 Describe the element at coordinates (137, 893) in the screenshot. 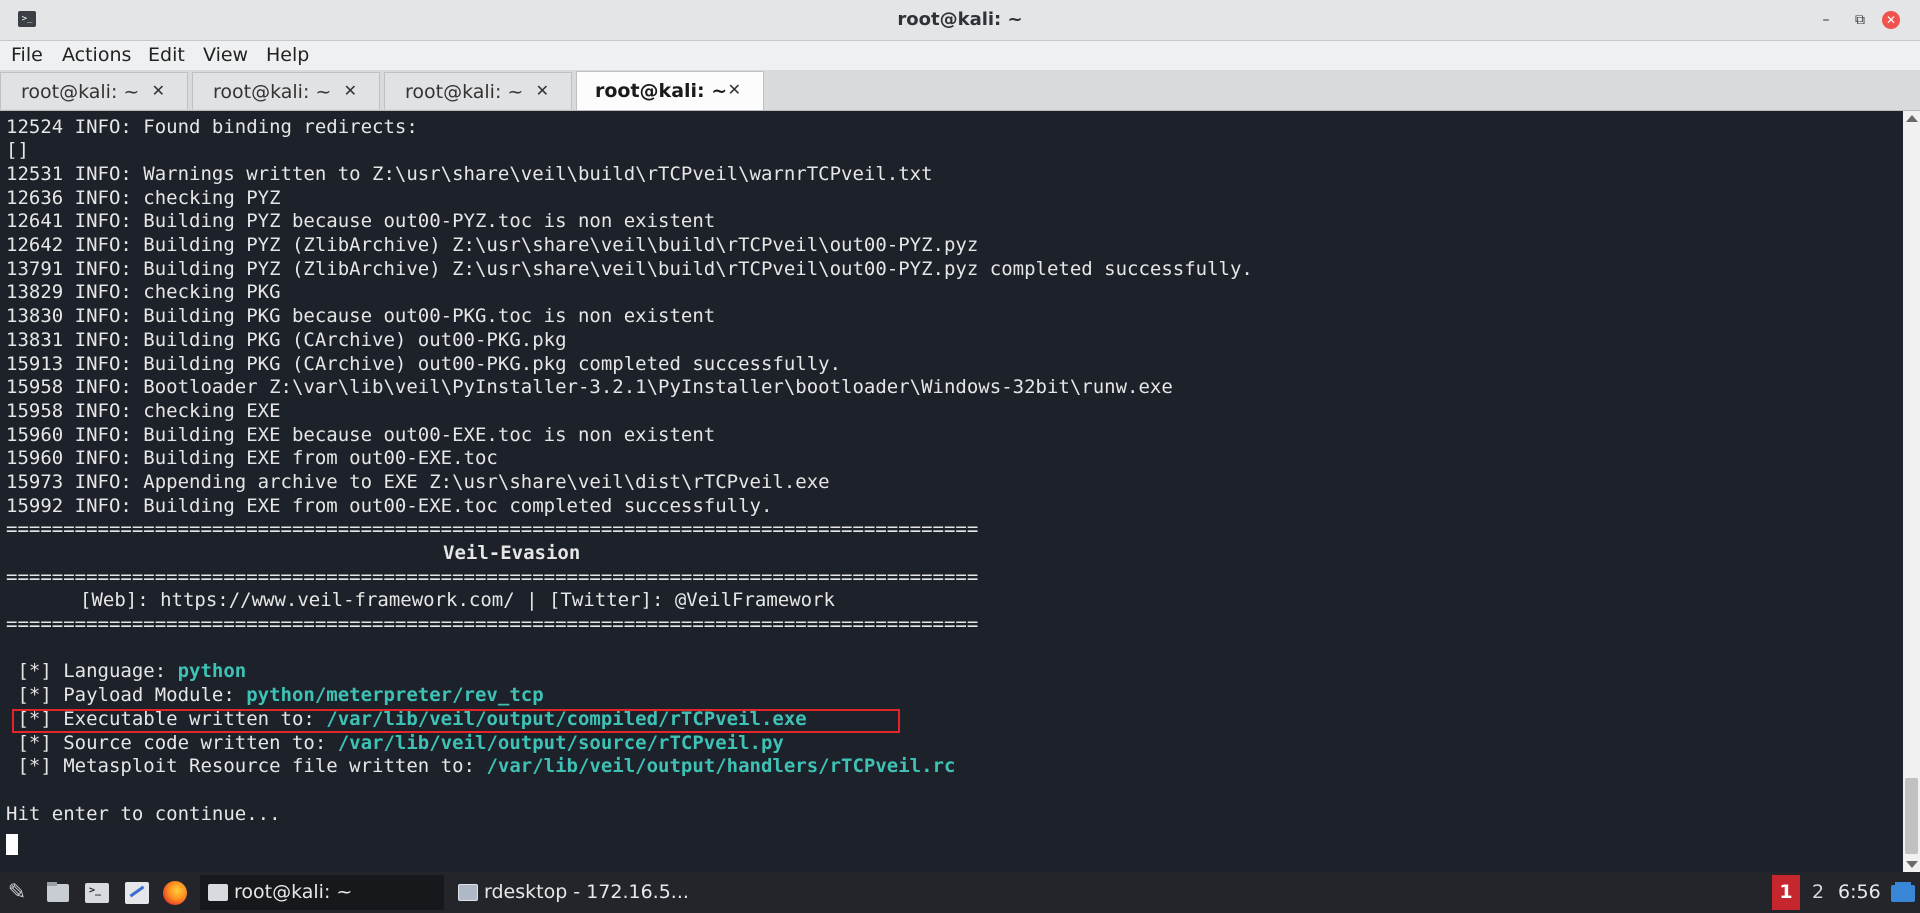

I see `text-editor-icon` at that location.